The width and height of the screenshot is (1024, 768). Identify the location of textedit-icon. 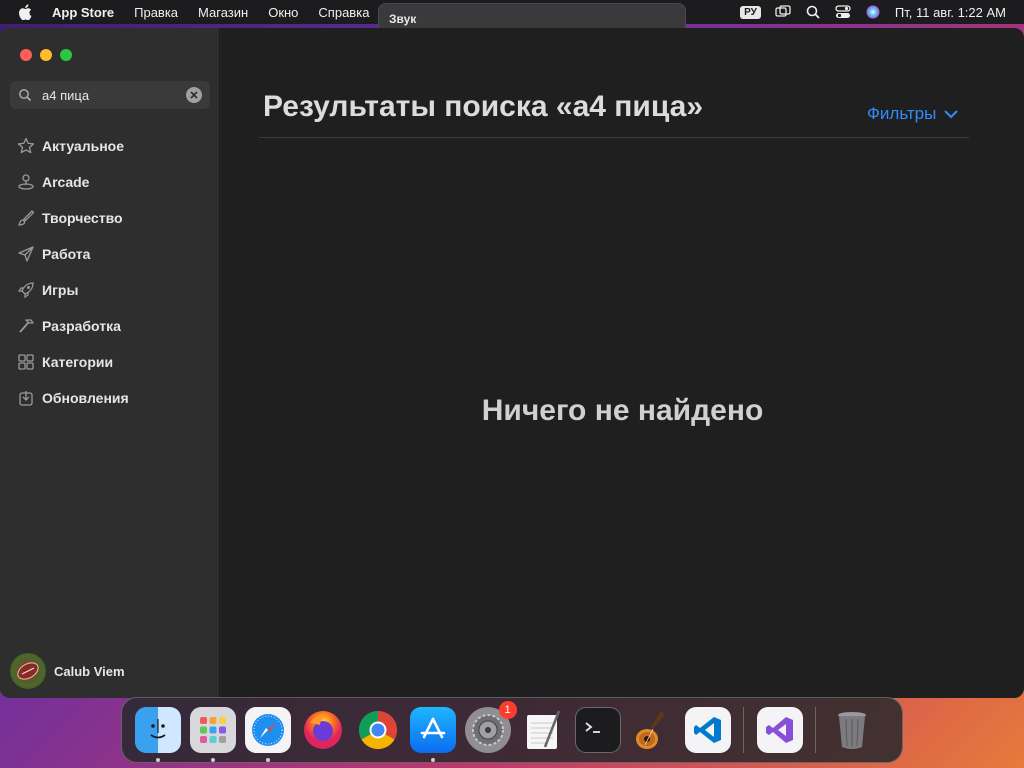
(543, 730).